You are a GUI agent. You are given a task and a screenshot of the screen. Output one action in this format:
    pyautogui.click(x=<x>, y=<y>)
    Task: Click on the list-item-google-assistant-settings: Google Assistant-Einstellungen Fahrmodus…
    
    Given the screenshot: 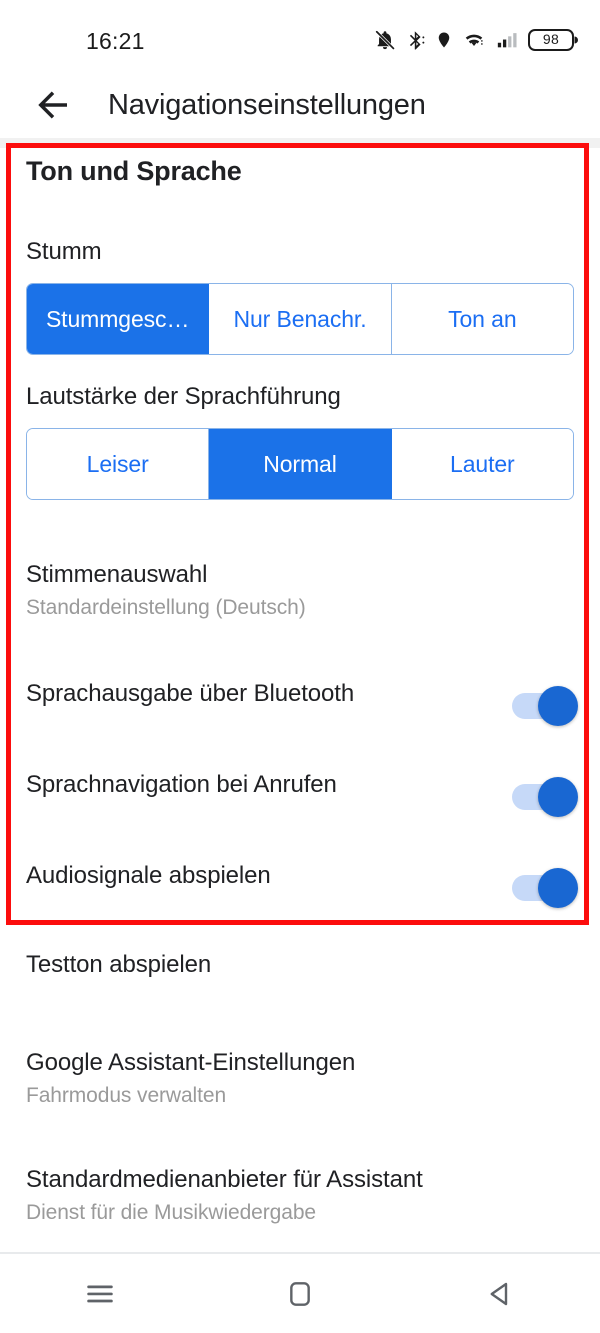 What is the action you would take?
    pyautogui.click(x=300, y=1078)
    